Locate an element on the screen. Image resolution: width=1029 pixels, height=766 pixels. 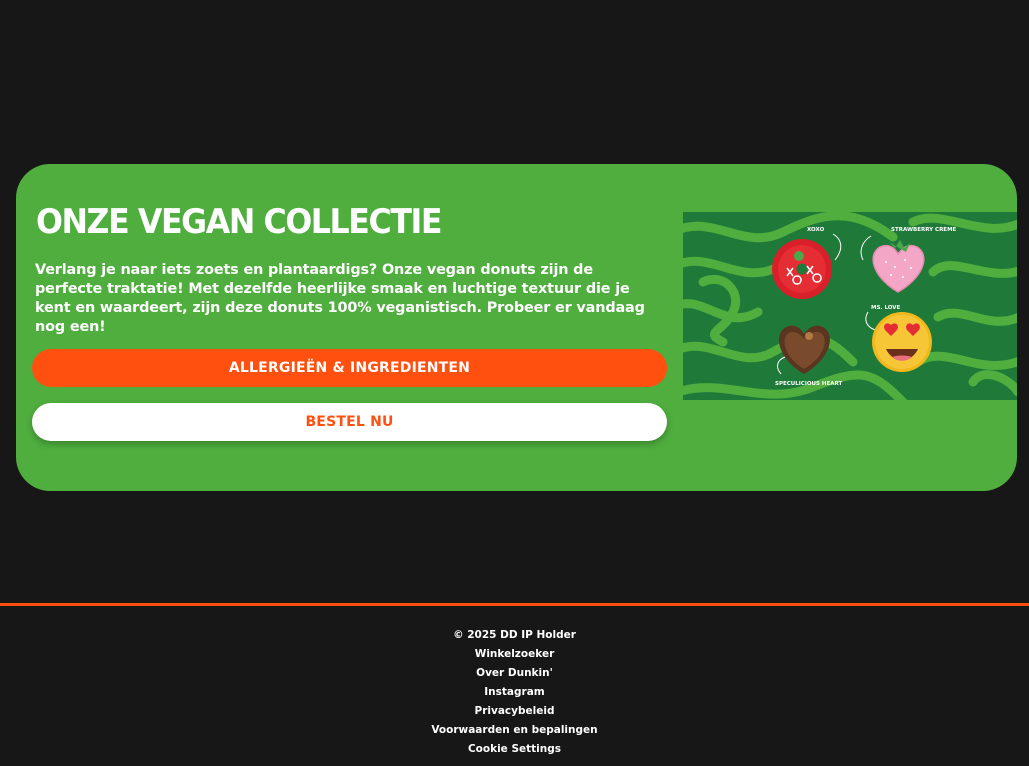
footer-divider is located at coordinates (514, 604).